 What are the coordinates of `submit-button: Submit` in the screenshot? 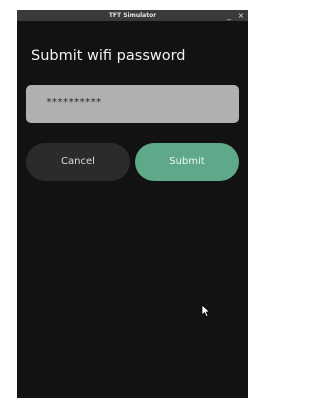 It's located at (187, 162).